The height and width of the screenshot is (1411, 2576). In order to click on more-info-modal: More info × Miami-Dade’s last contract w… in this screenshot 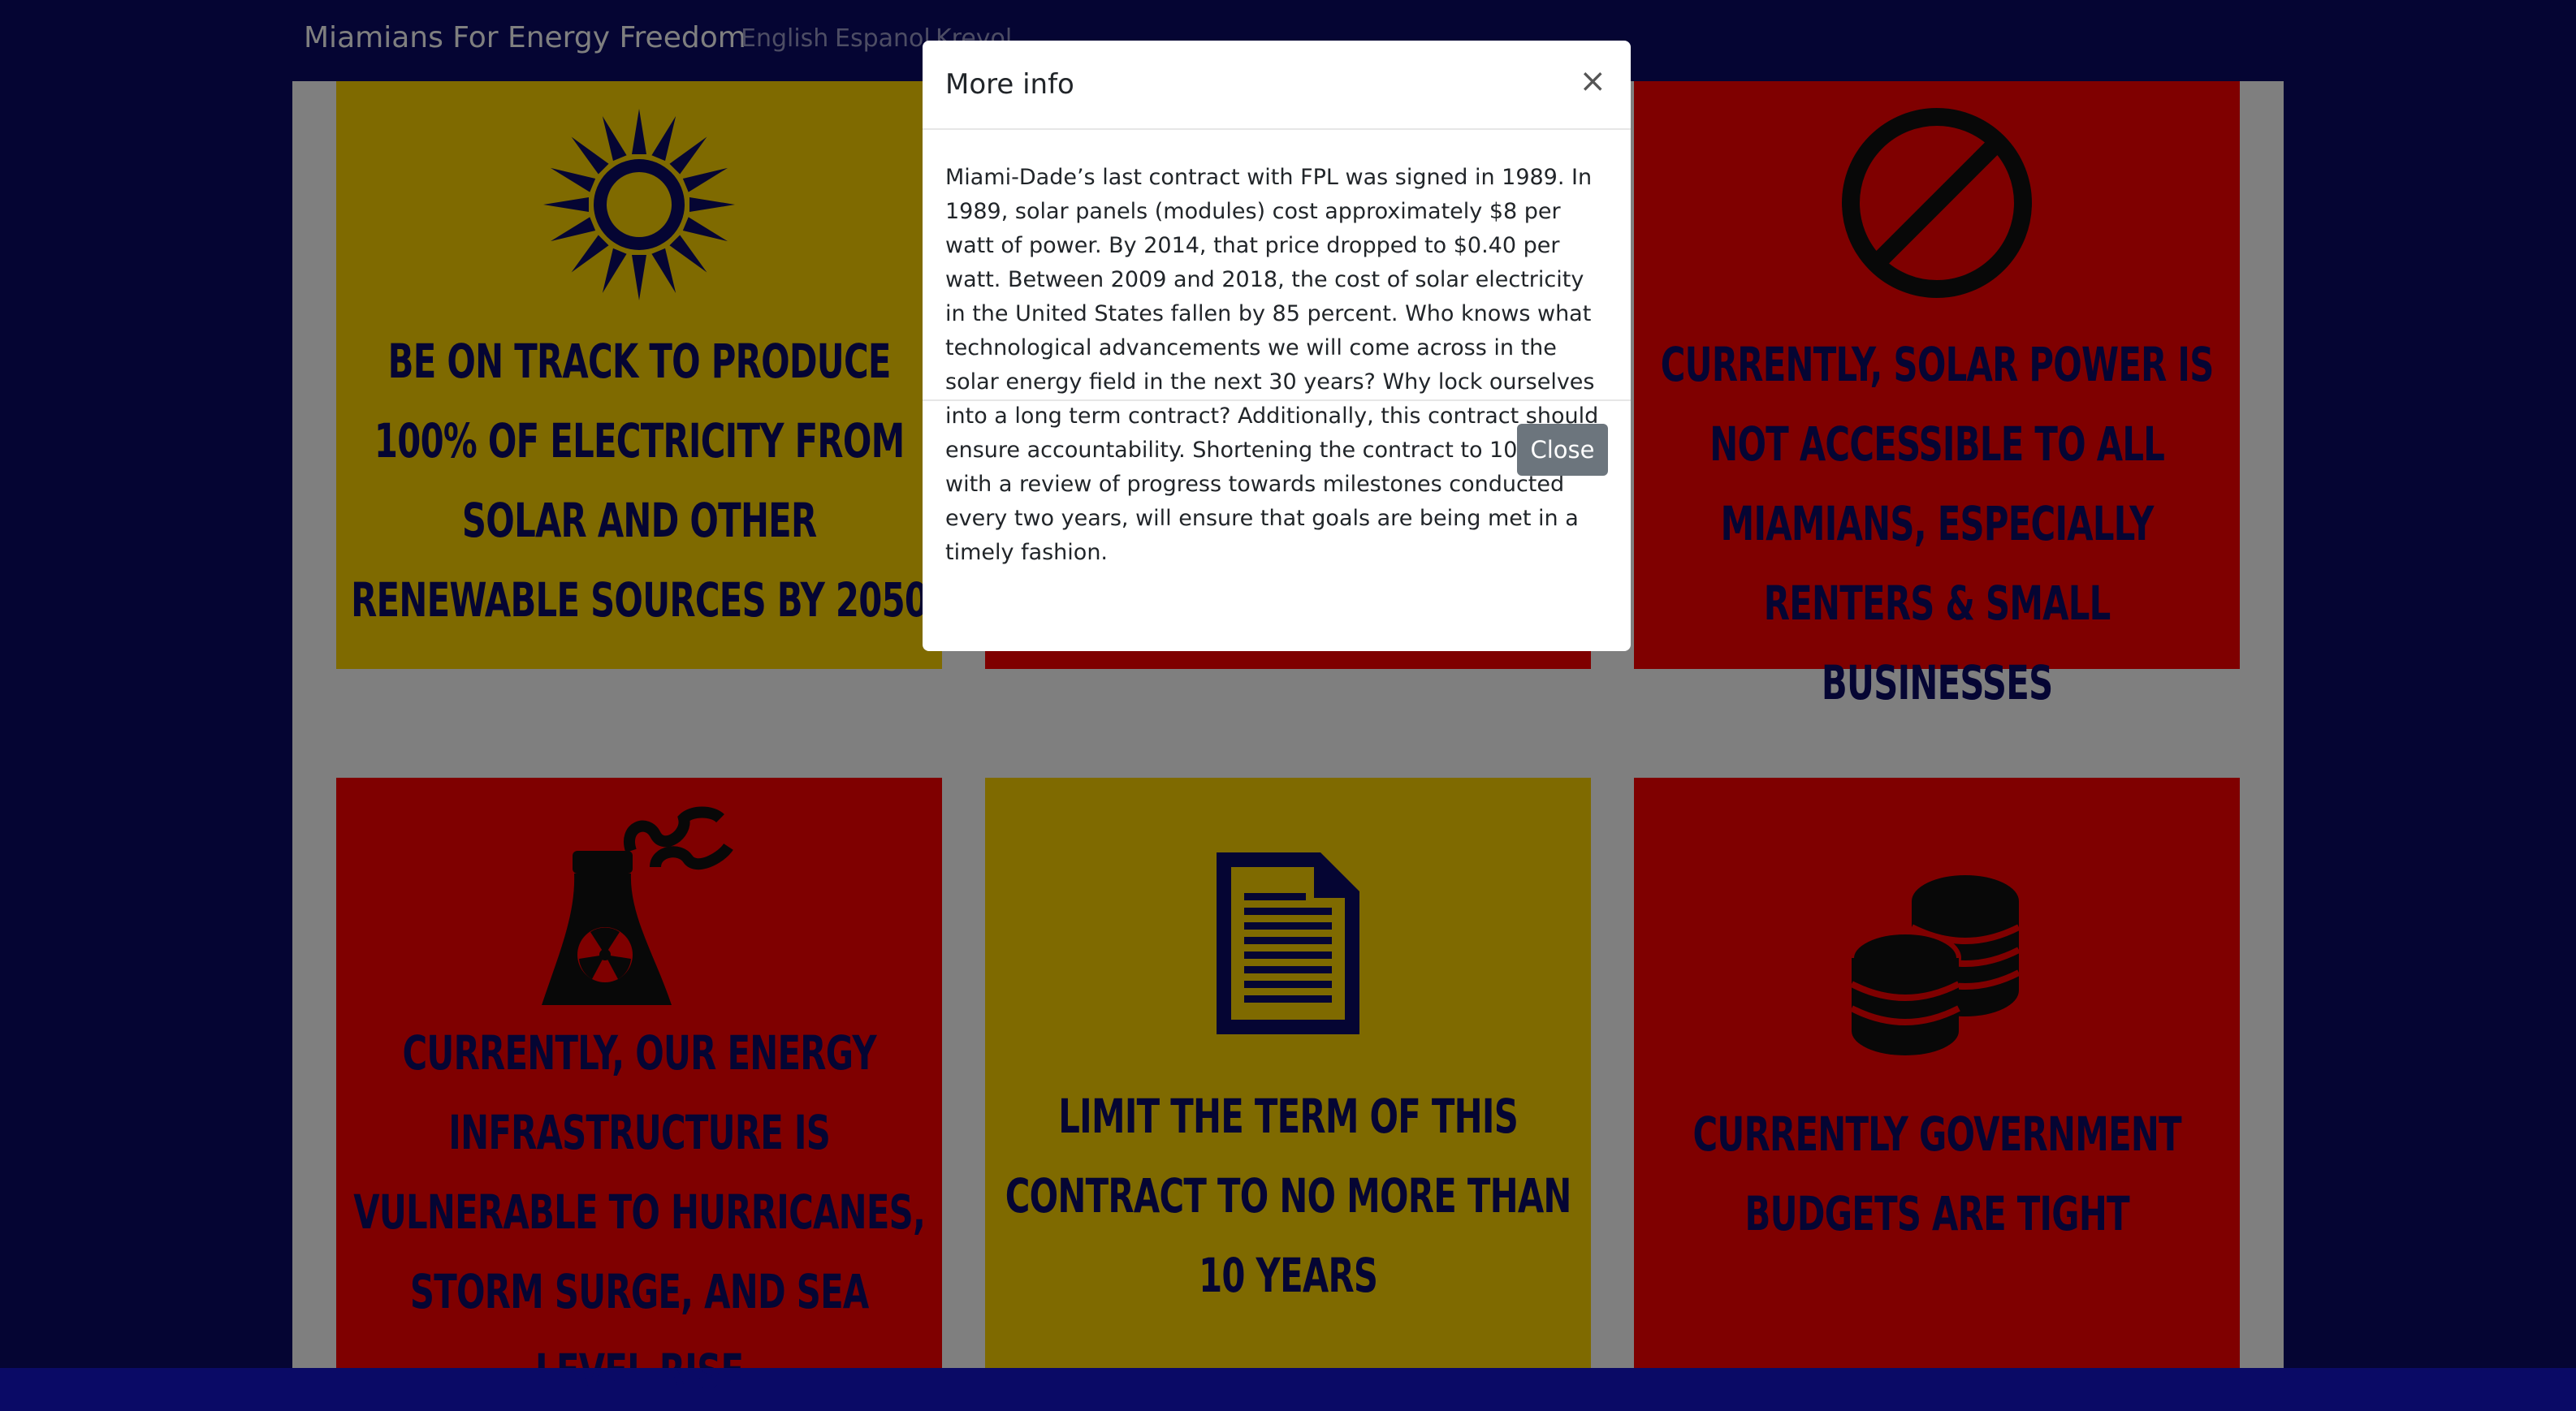, I will do `click(1277, 346)`.